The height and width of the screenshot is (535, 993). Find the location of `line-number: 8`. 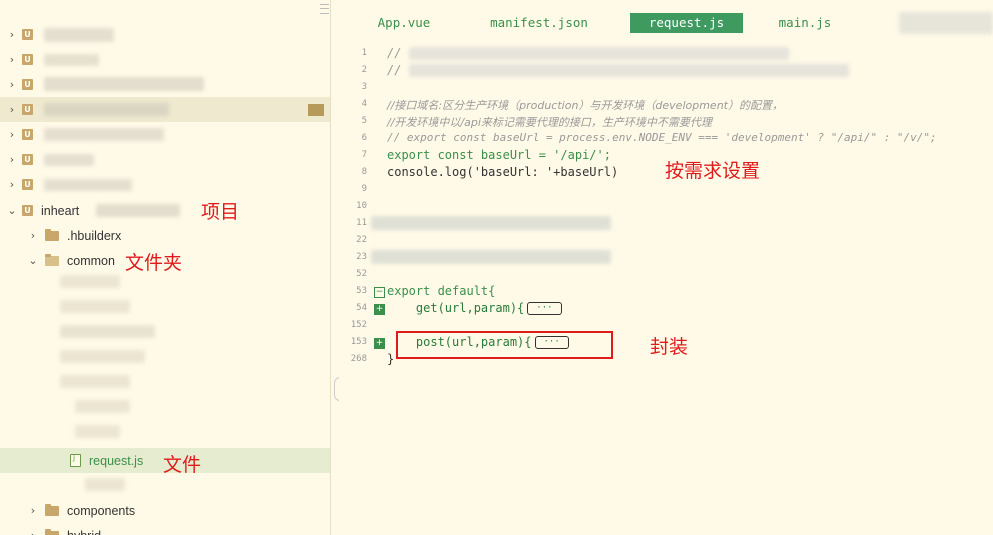

line-number: 8 is located at coordinates (364, 172).